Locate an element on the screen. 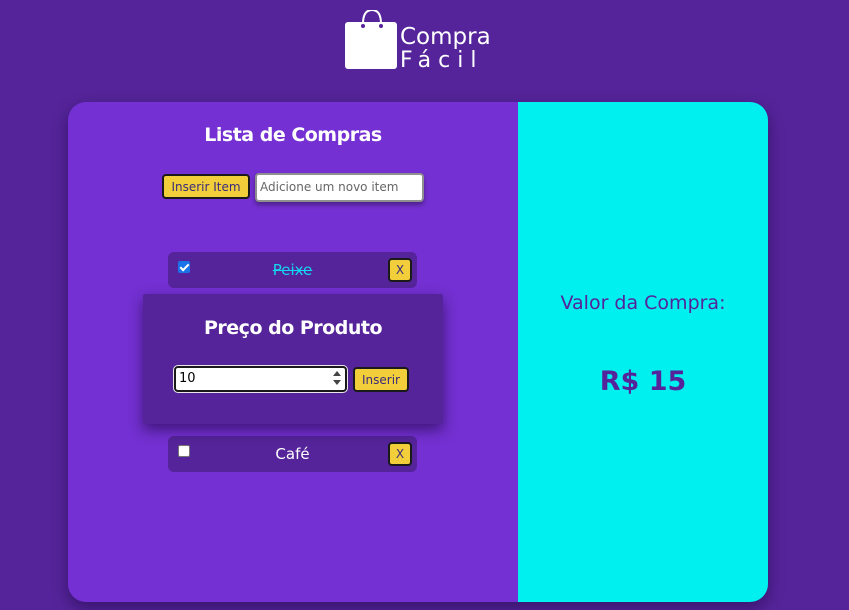  list-item: Café X is located at coordinates (292, 454).